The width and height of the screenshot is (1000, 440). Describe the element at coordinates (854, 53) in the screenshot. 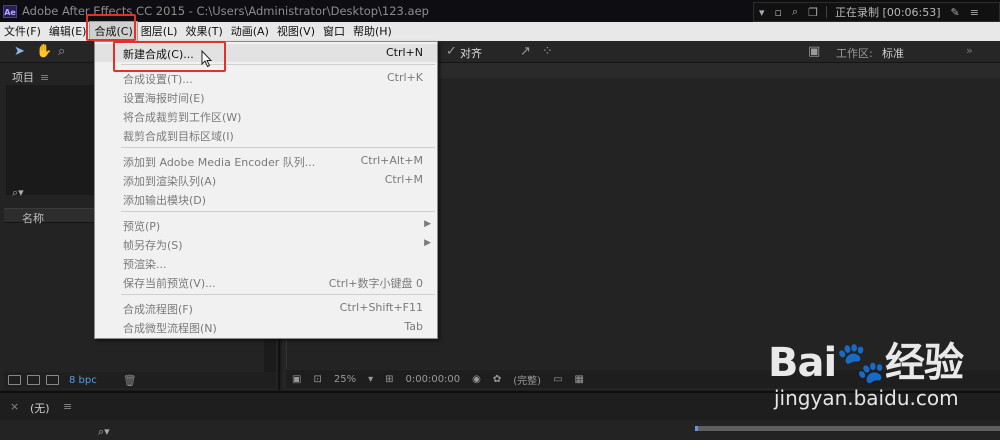

I see `workspace-label: 工作区:` at that location.